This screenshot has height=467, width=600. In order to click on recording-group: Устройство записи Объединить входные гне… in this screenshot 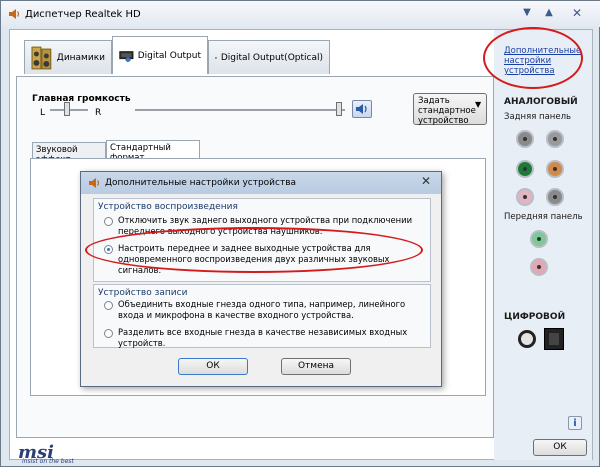, I will do `click(262, 316)`.